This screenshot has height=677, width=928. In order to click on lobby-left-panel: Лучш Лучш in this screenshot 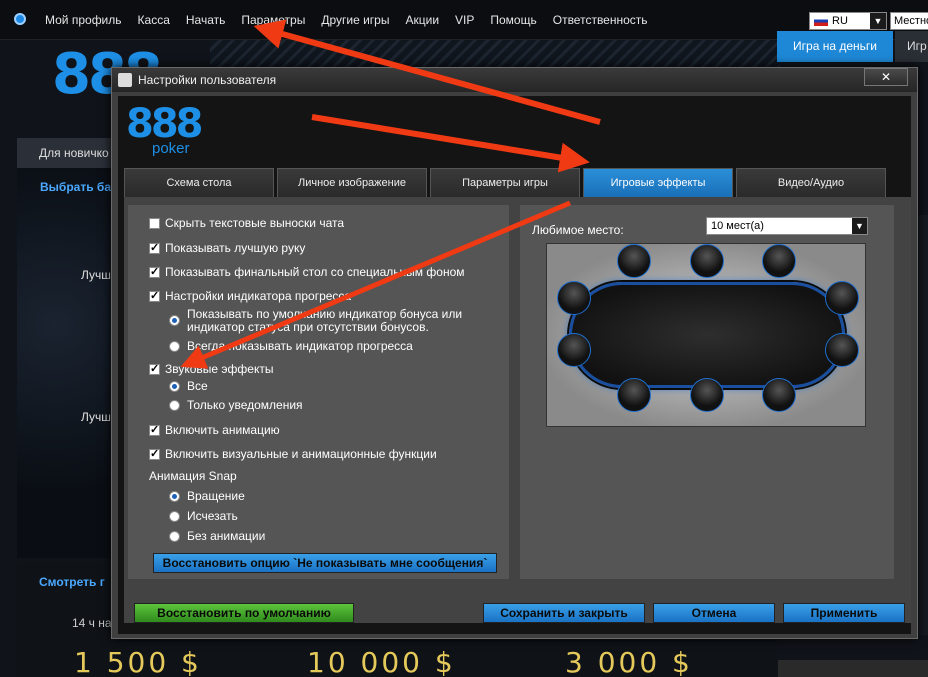, I will do `click(65, 363)`.